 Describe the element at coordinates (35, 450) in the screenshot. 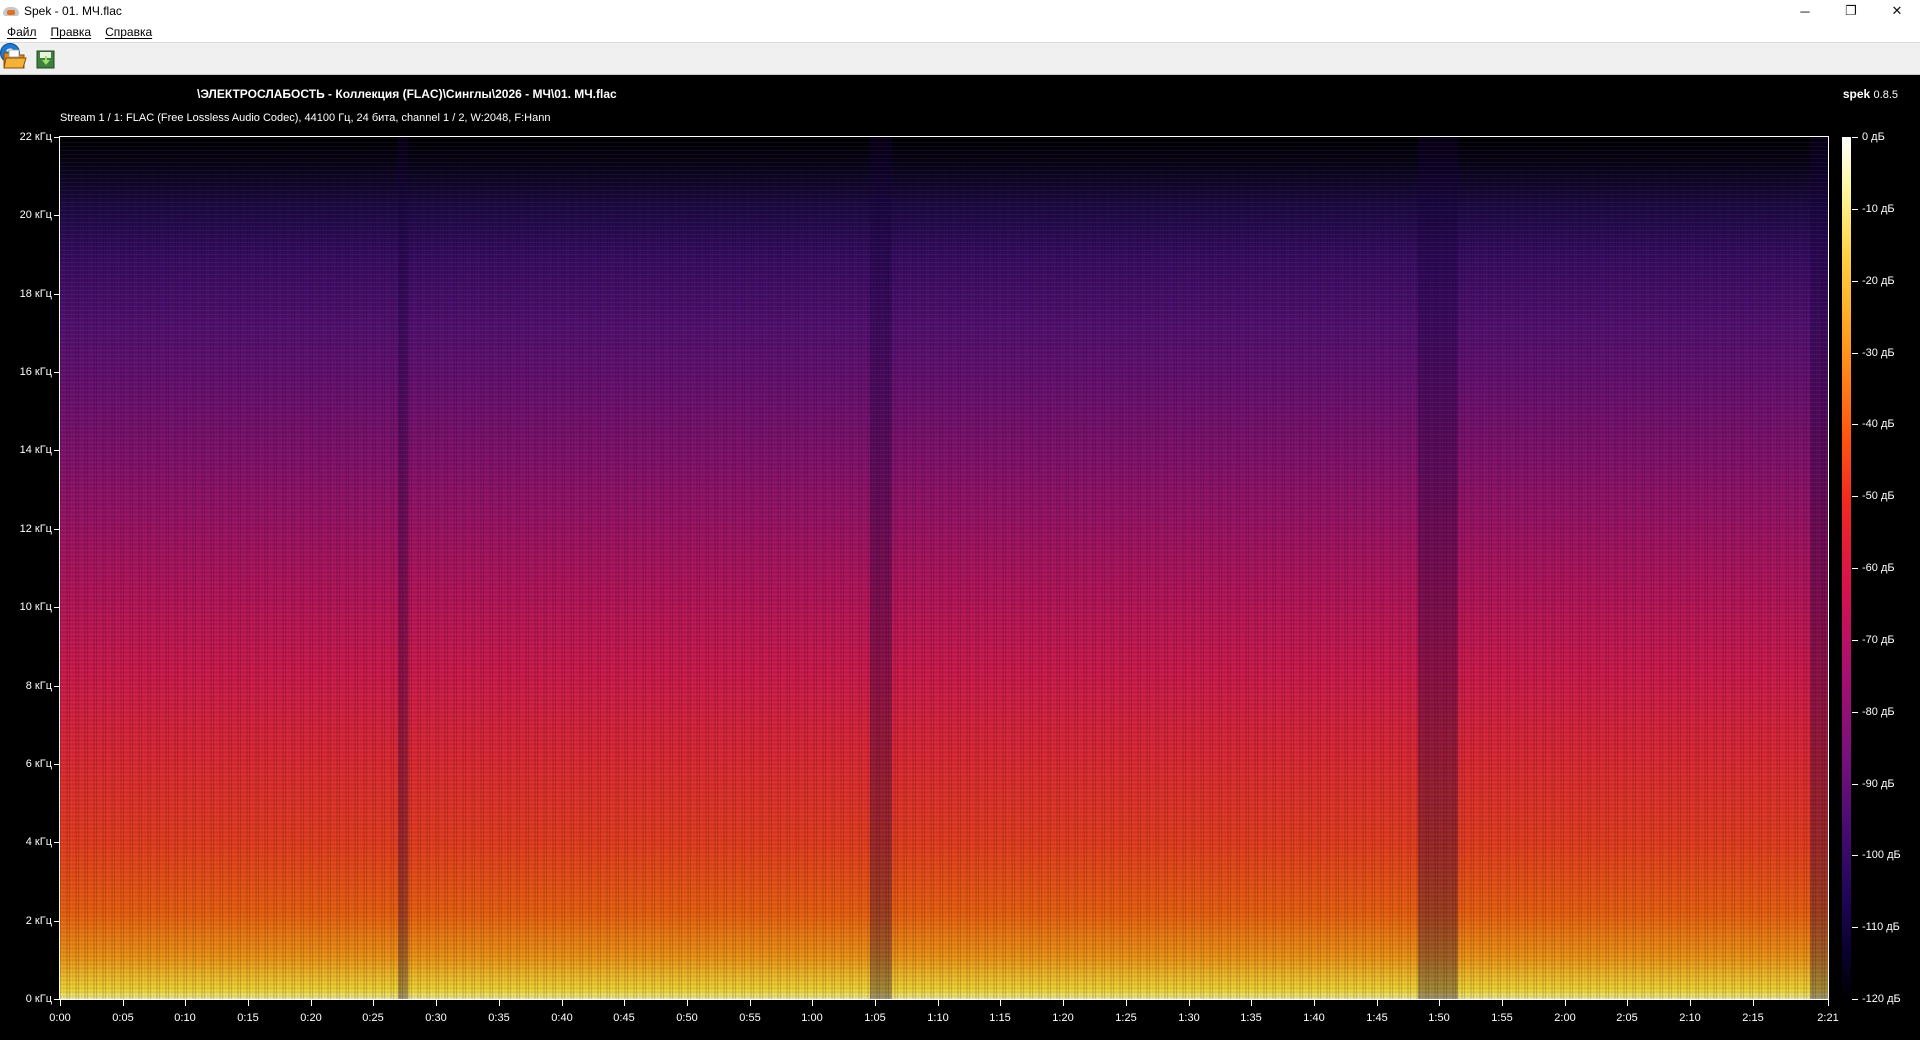

I see `freq-tick-label: 14 кГц` at that location.